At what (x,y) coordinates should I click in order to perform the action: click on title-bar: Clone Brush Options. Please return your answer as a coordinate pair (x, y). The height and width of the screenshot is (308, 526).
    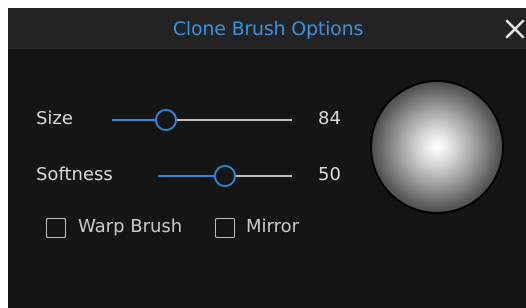
    Looking at the image, I should click on (267, 28).